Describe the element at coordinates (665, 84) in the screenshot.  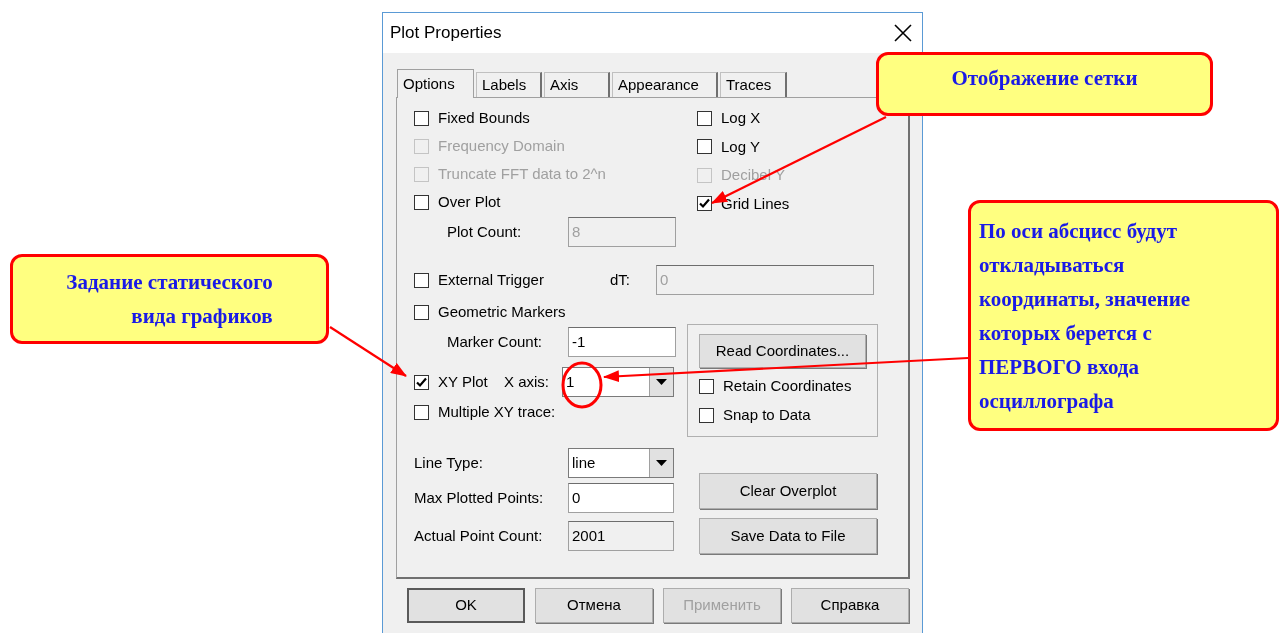
I see `tab: Appearance` at that location.